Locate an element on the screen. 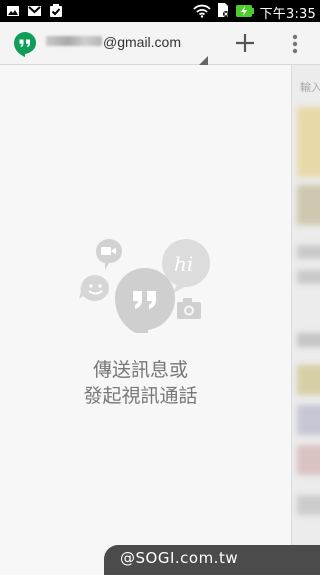 The height and width of the screenshot is (575, 320). overflow-menu-button is located at coordinates (295, 44).